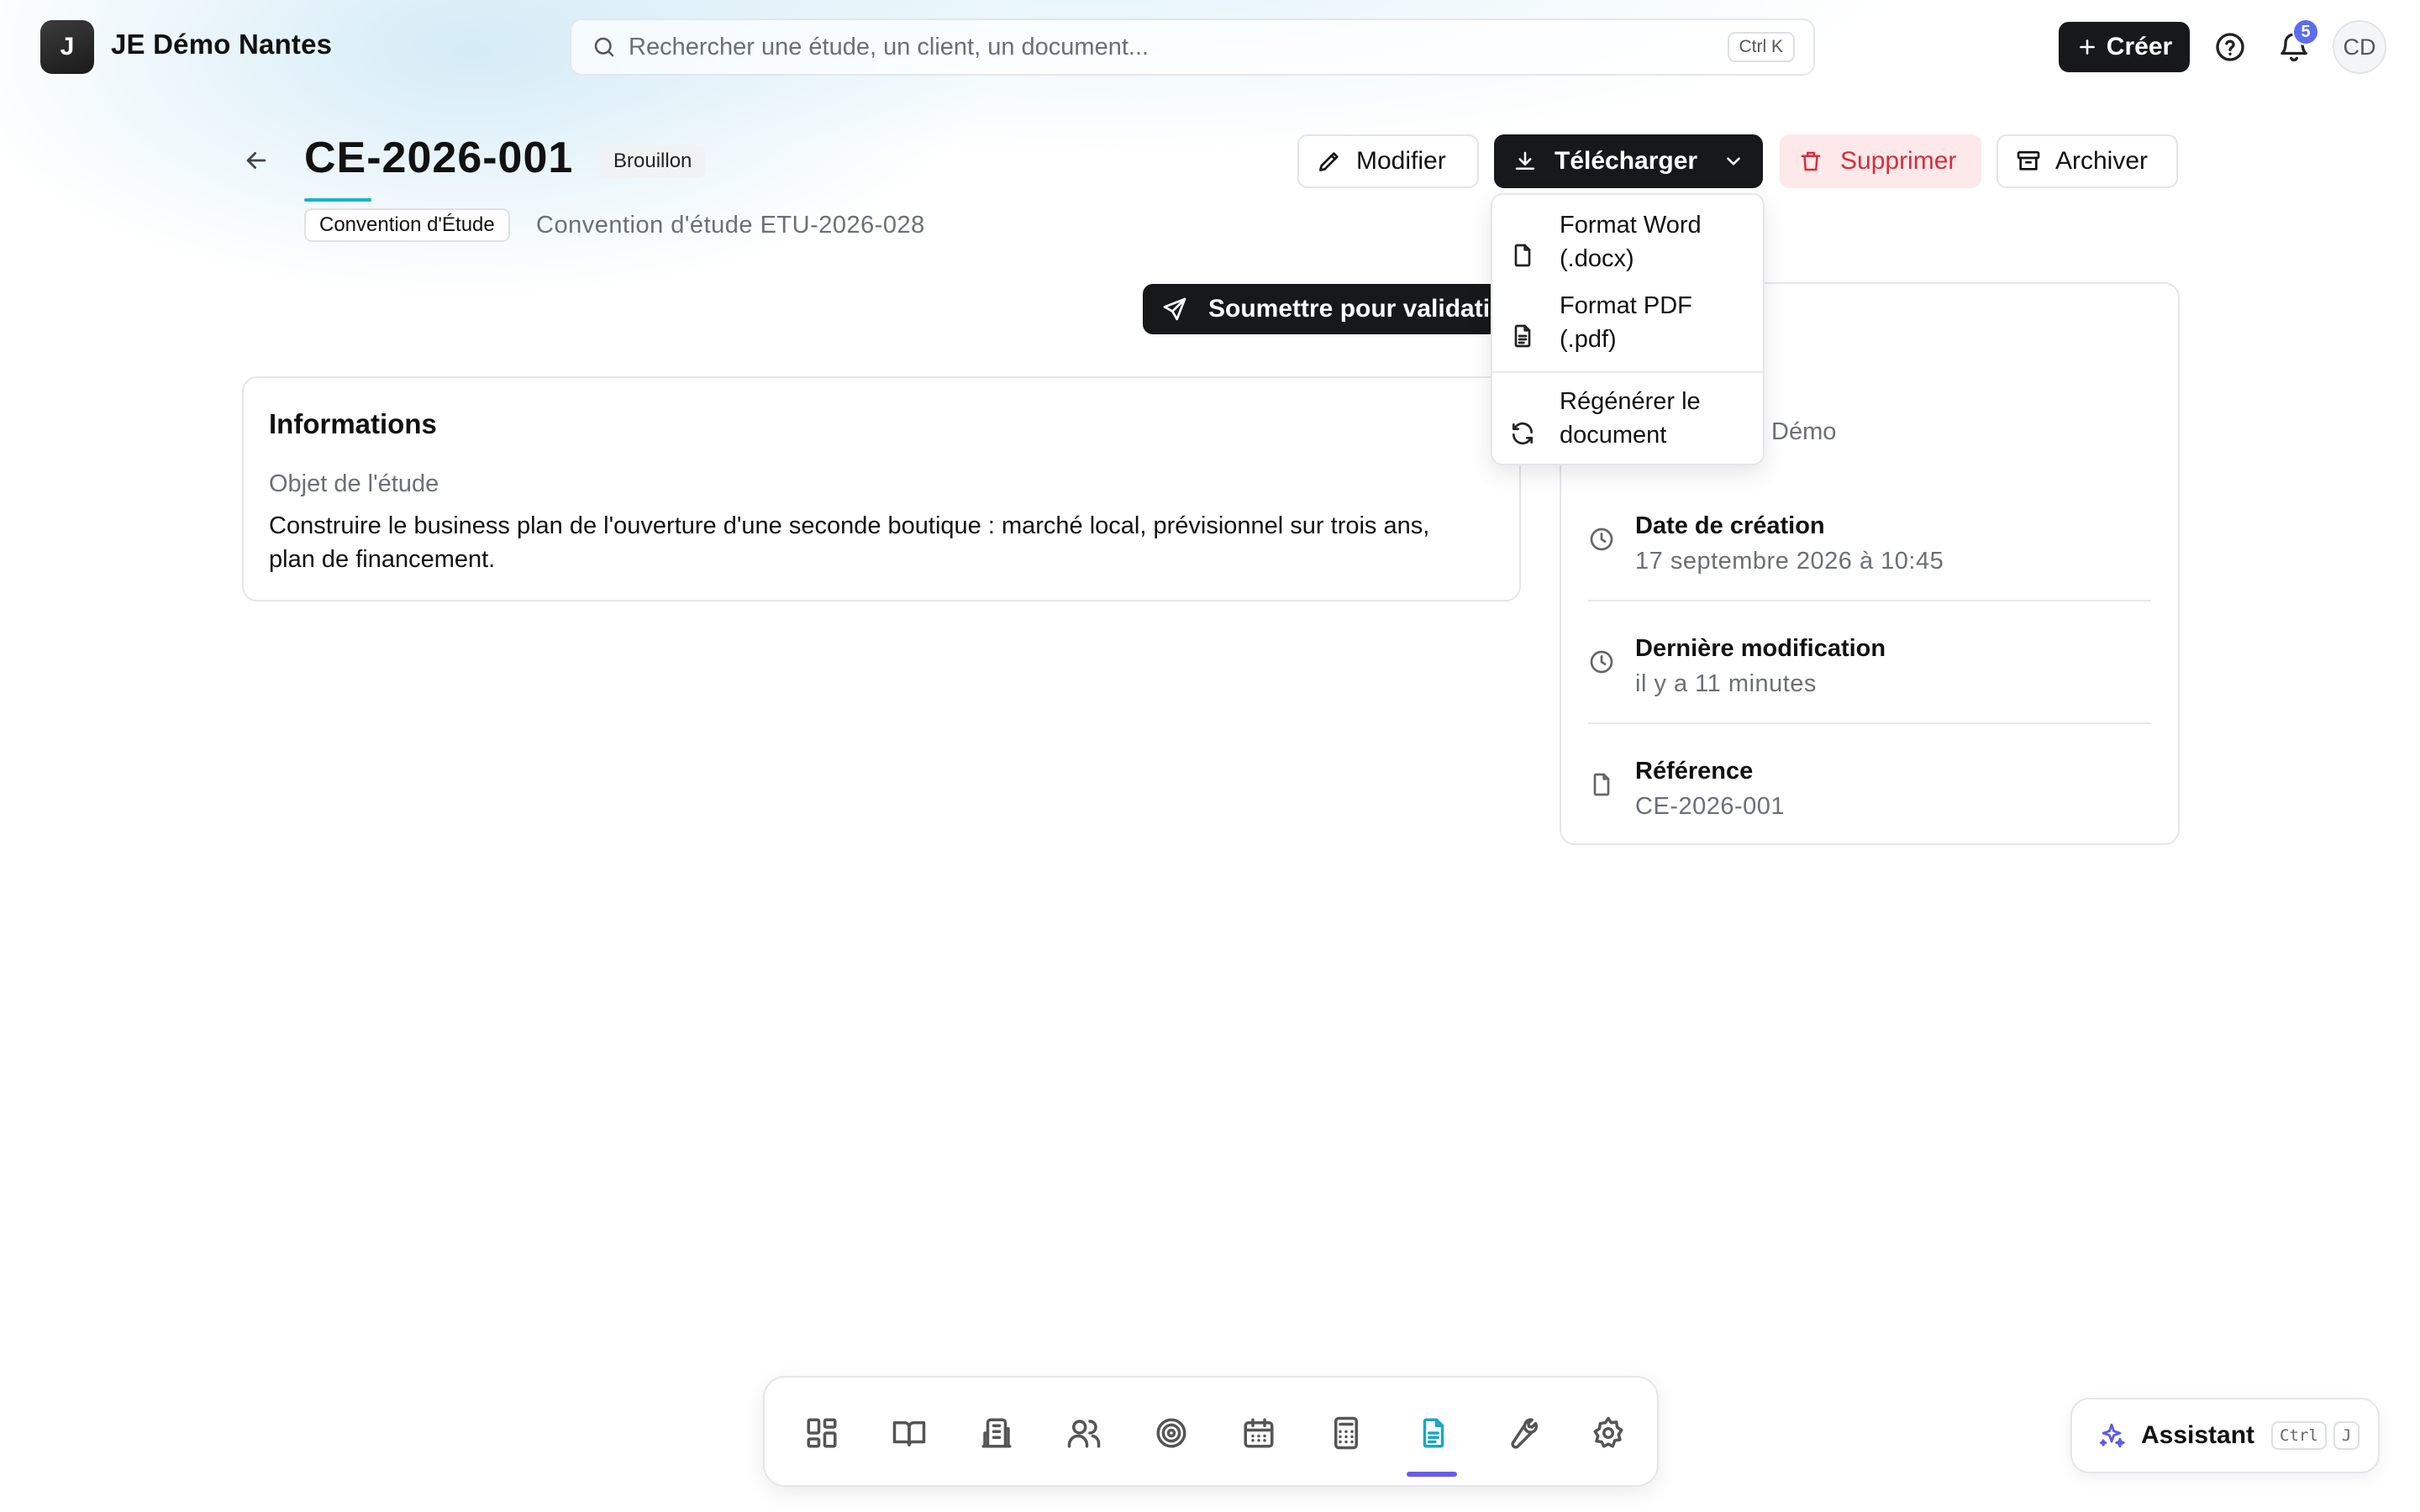 The height and width of the screenshot is (1512, 2420). I want to click on pencil-icon, so click(1329, 161).